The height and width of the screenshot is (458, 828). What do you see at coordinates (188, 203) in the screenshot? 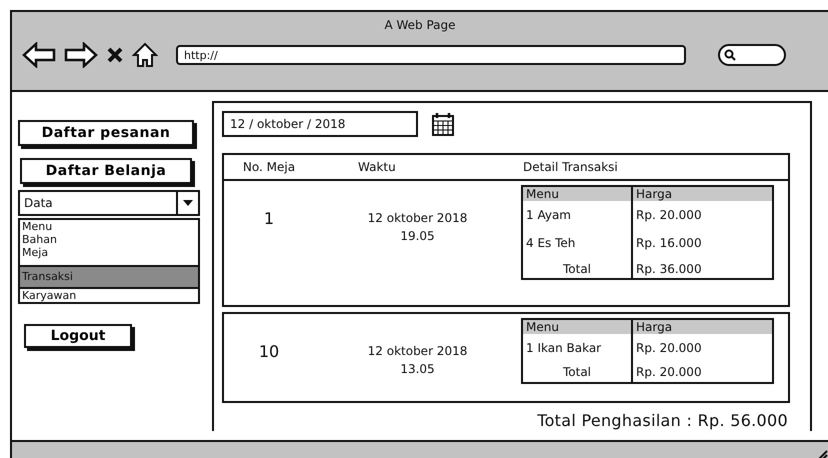
I see `caret-icon` at bounding box center [188, 203].